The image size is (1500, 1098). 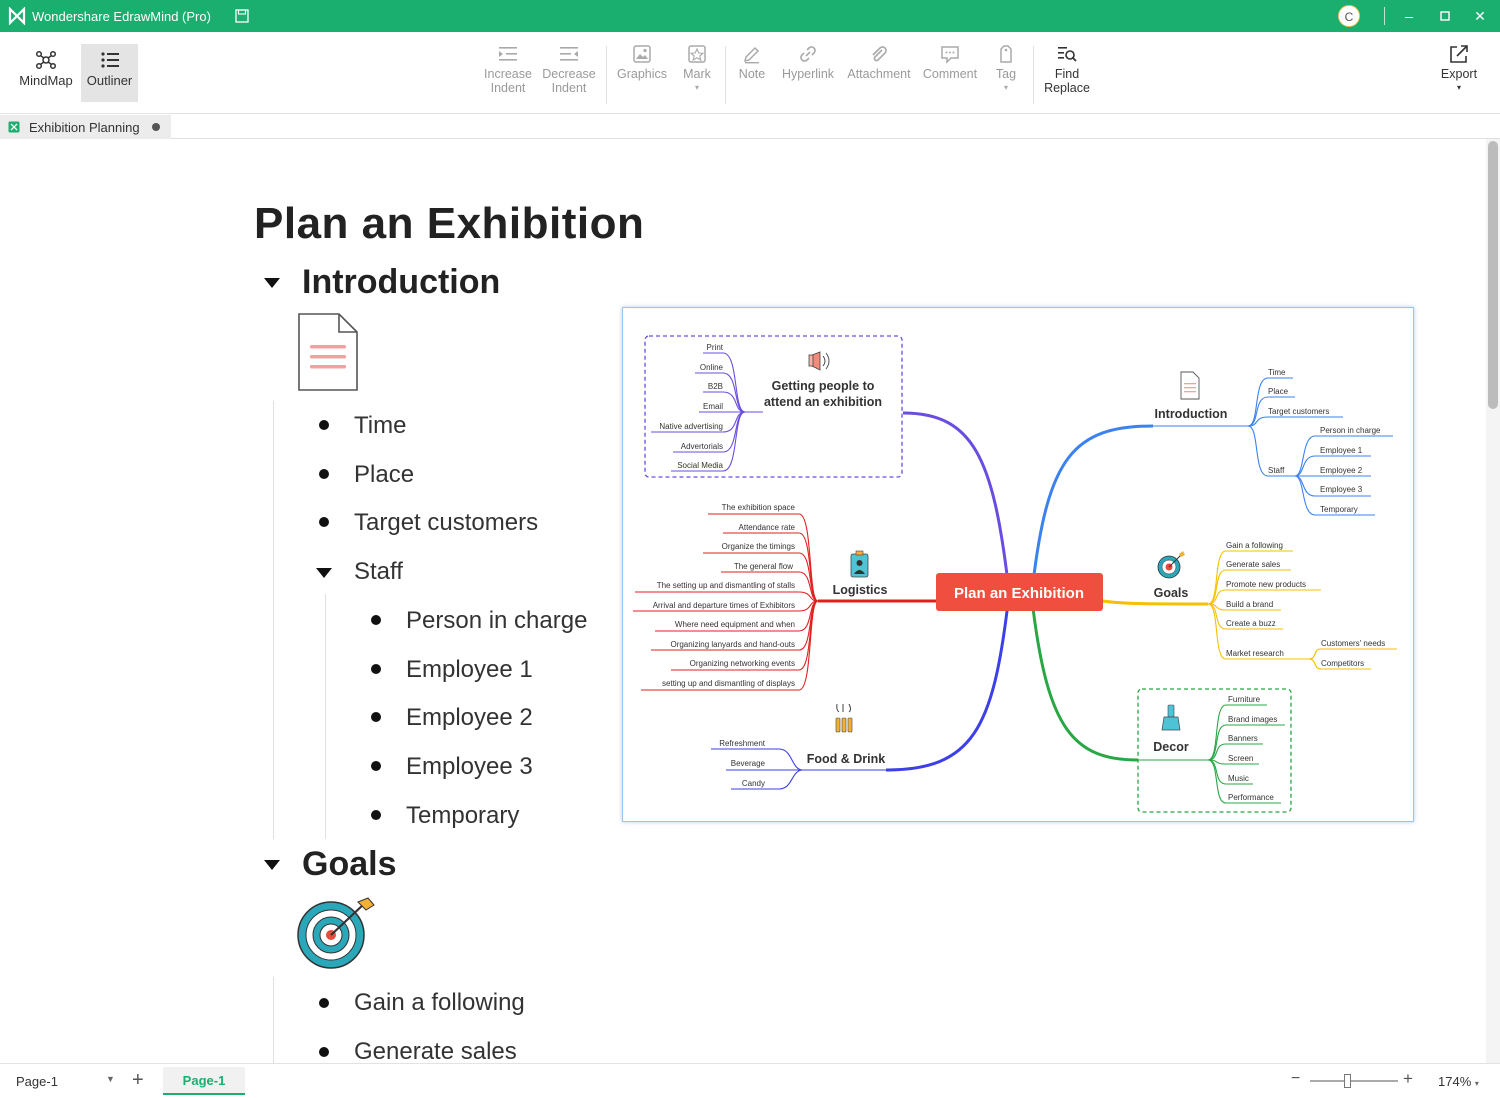 What do you see at coordinates (1349, 16) in the screenshot?
I see `user-avatar: C` at bounding box center [1349, 16].